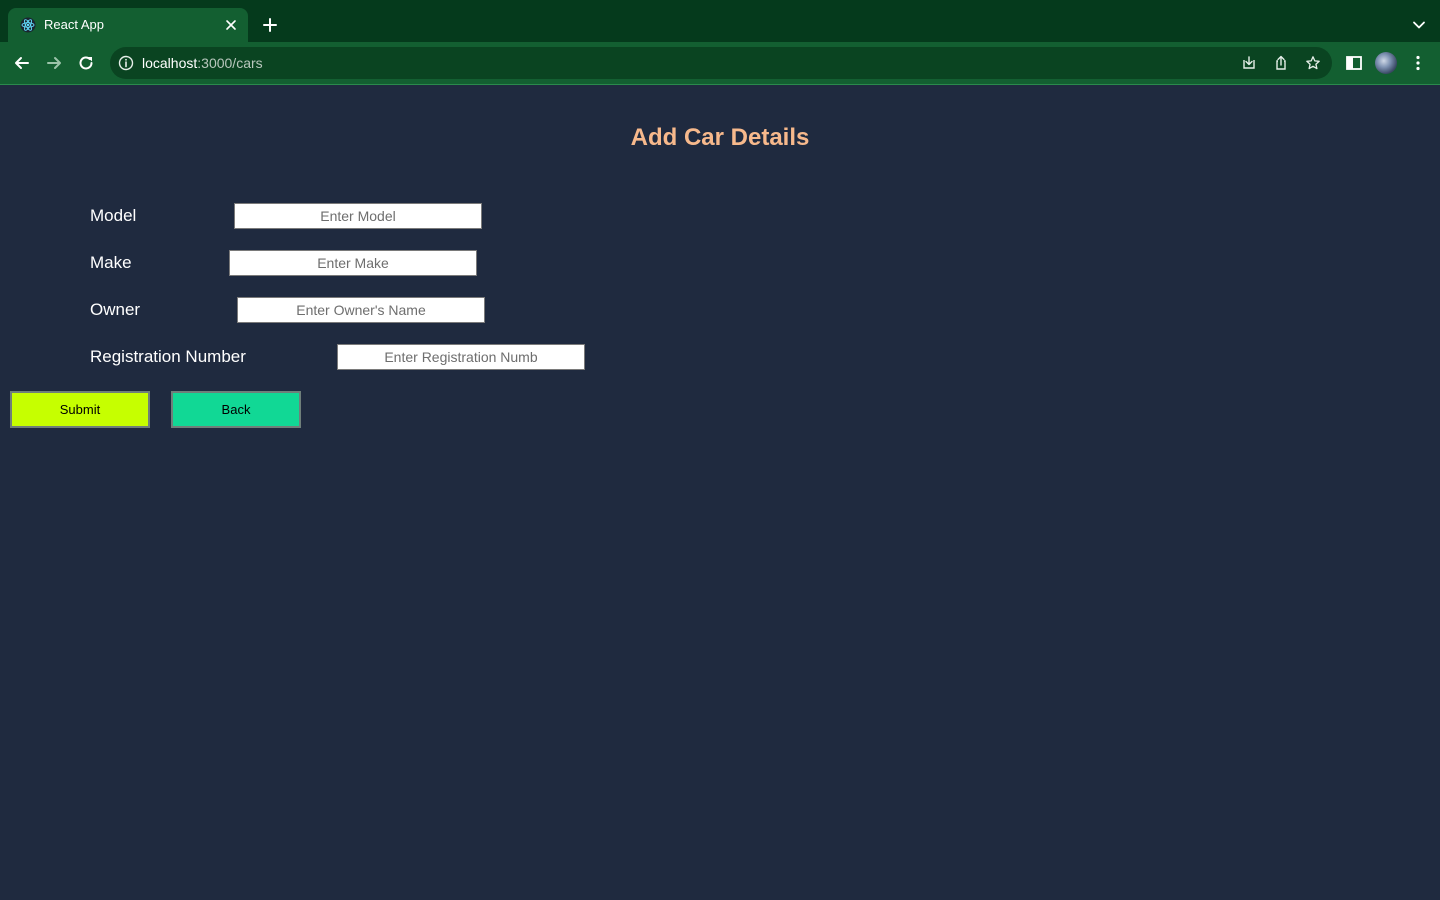 The image size is (1440, 900). What do you see at coordinates (1281, 63) in the screenshot?
I see `share-icon` at bounding box center [1281, 63].